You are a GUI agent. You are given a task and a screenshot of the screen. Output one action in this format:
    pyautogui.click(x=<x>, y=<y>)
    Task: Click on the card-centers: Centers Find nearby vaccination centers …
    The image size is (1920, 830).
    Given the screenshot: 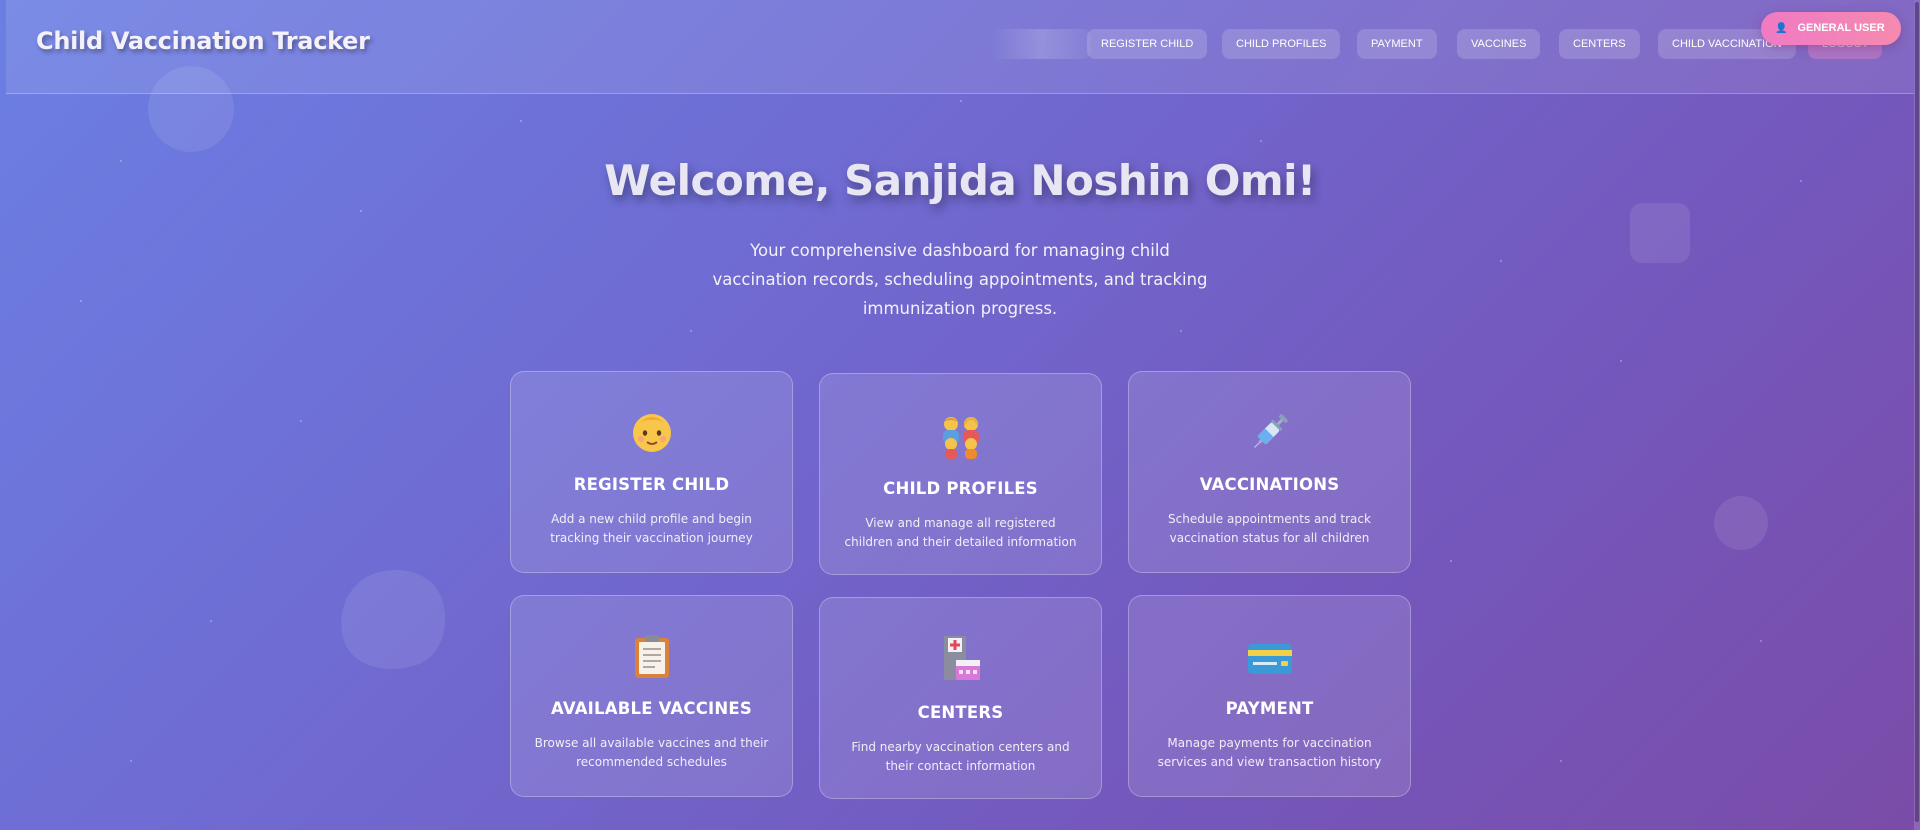 What is the action you would take?
    pyautogui.click(x=960, y=698)
    